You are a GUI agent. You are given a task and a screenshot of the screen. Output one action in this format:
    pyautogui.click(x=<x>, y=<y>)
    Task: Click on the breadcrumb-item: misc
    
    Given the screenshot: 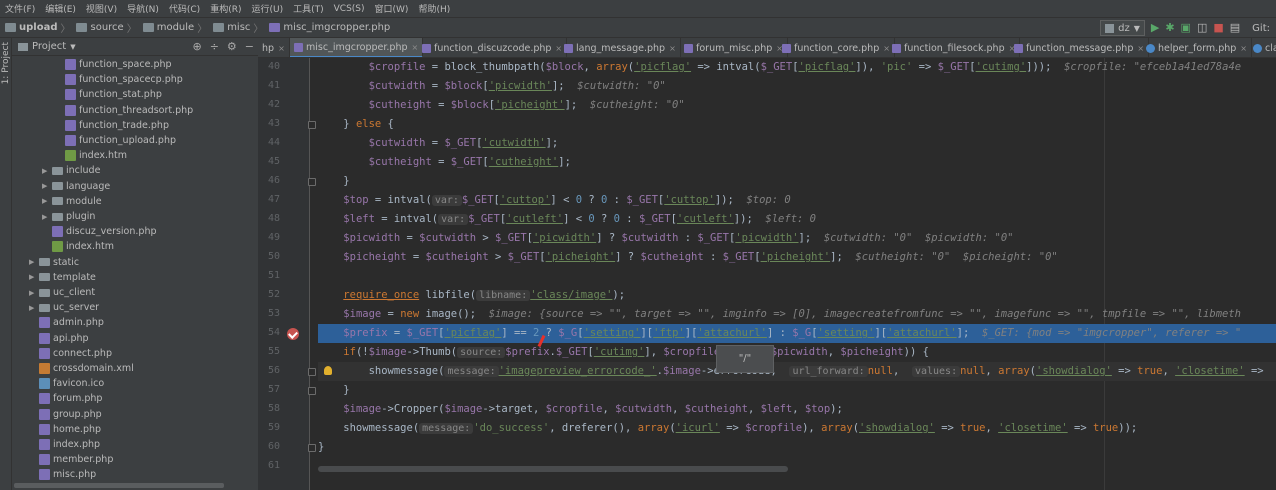 What is the action you would take?
    pyautogui.click(x=230, y=27)
    